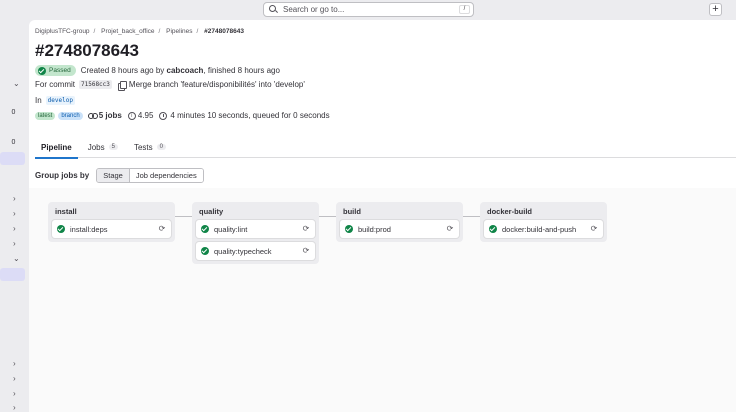  What do you see at coordinates (464, 9) in the screenshot?
I see `search-shortcut: /` at bounding box center [464, 9].